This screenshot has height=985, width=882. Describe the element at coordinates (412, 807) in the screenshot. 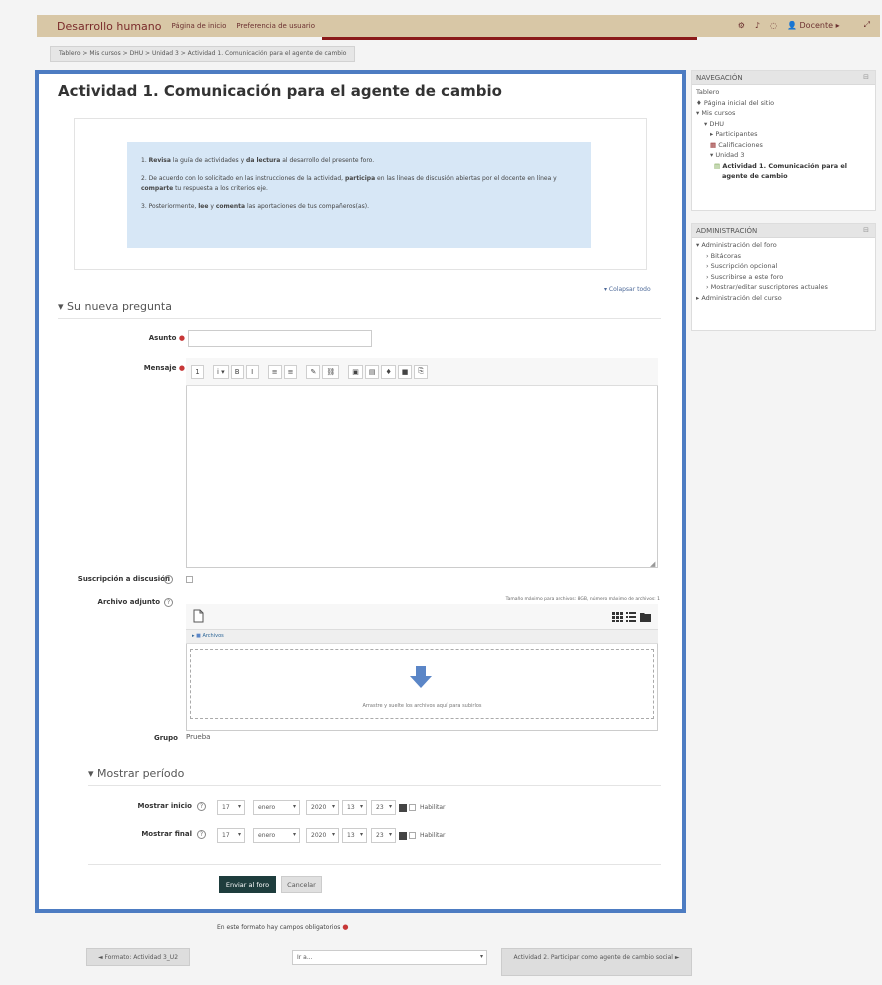

I see `start-enable-checkbox` at that location.